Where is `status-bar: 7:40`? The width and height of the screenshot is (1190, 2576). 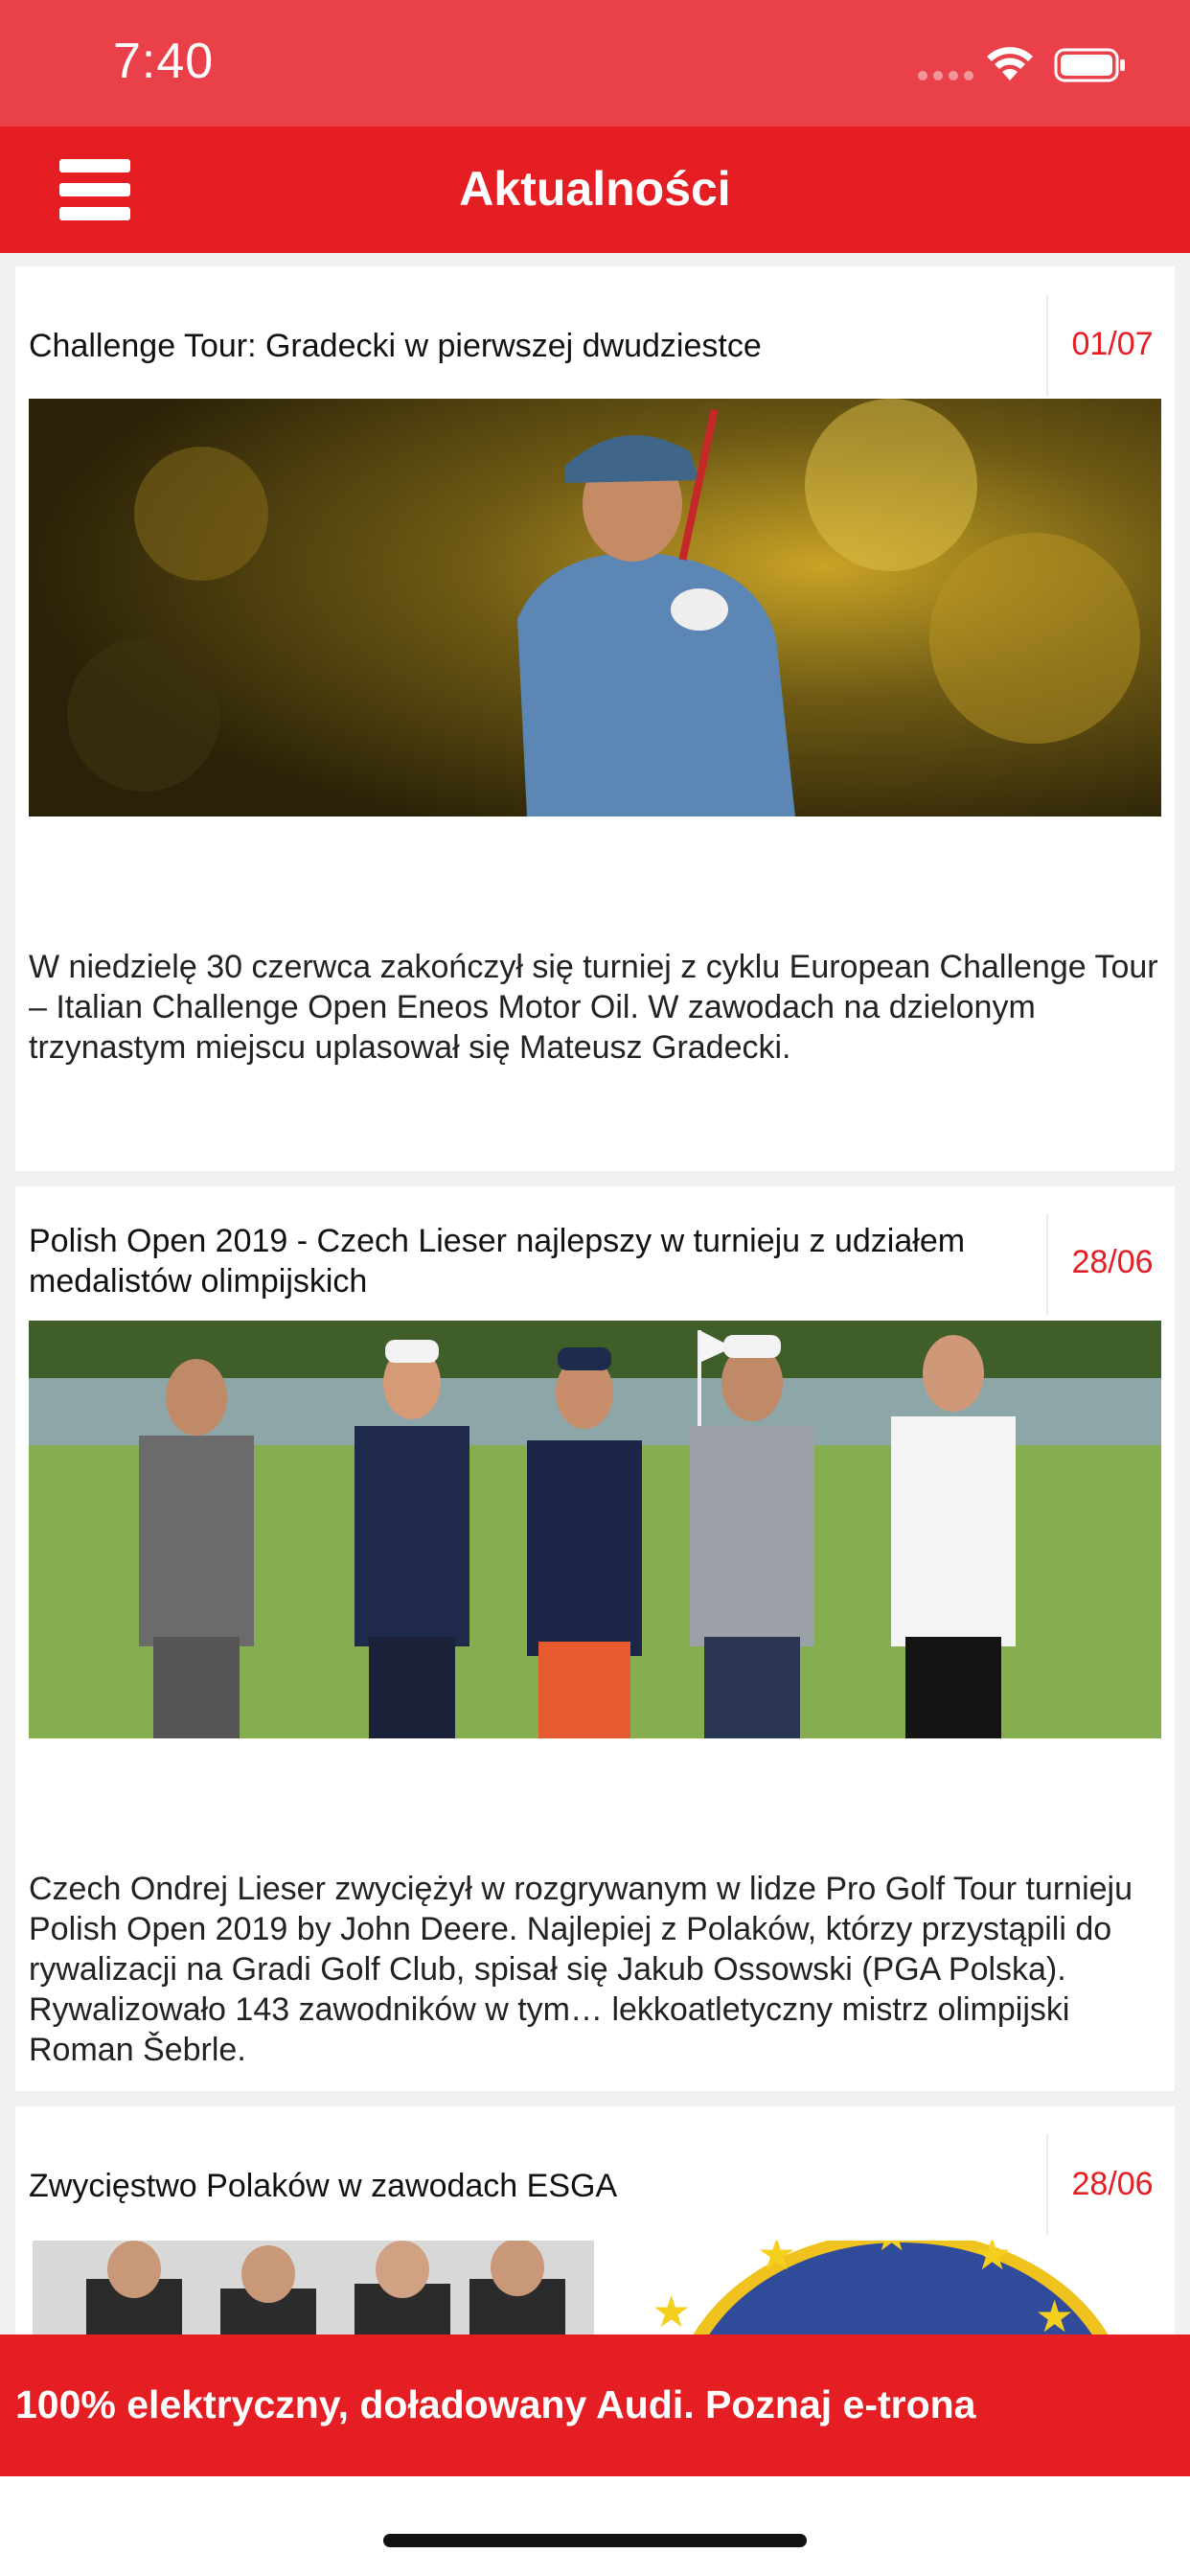 status-bar: 7:40 is located at coordinates (595, 63).